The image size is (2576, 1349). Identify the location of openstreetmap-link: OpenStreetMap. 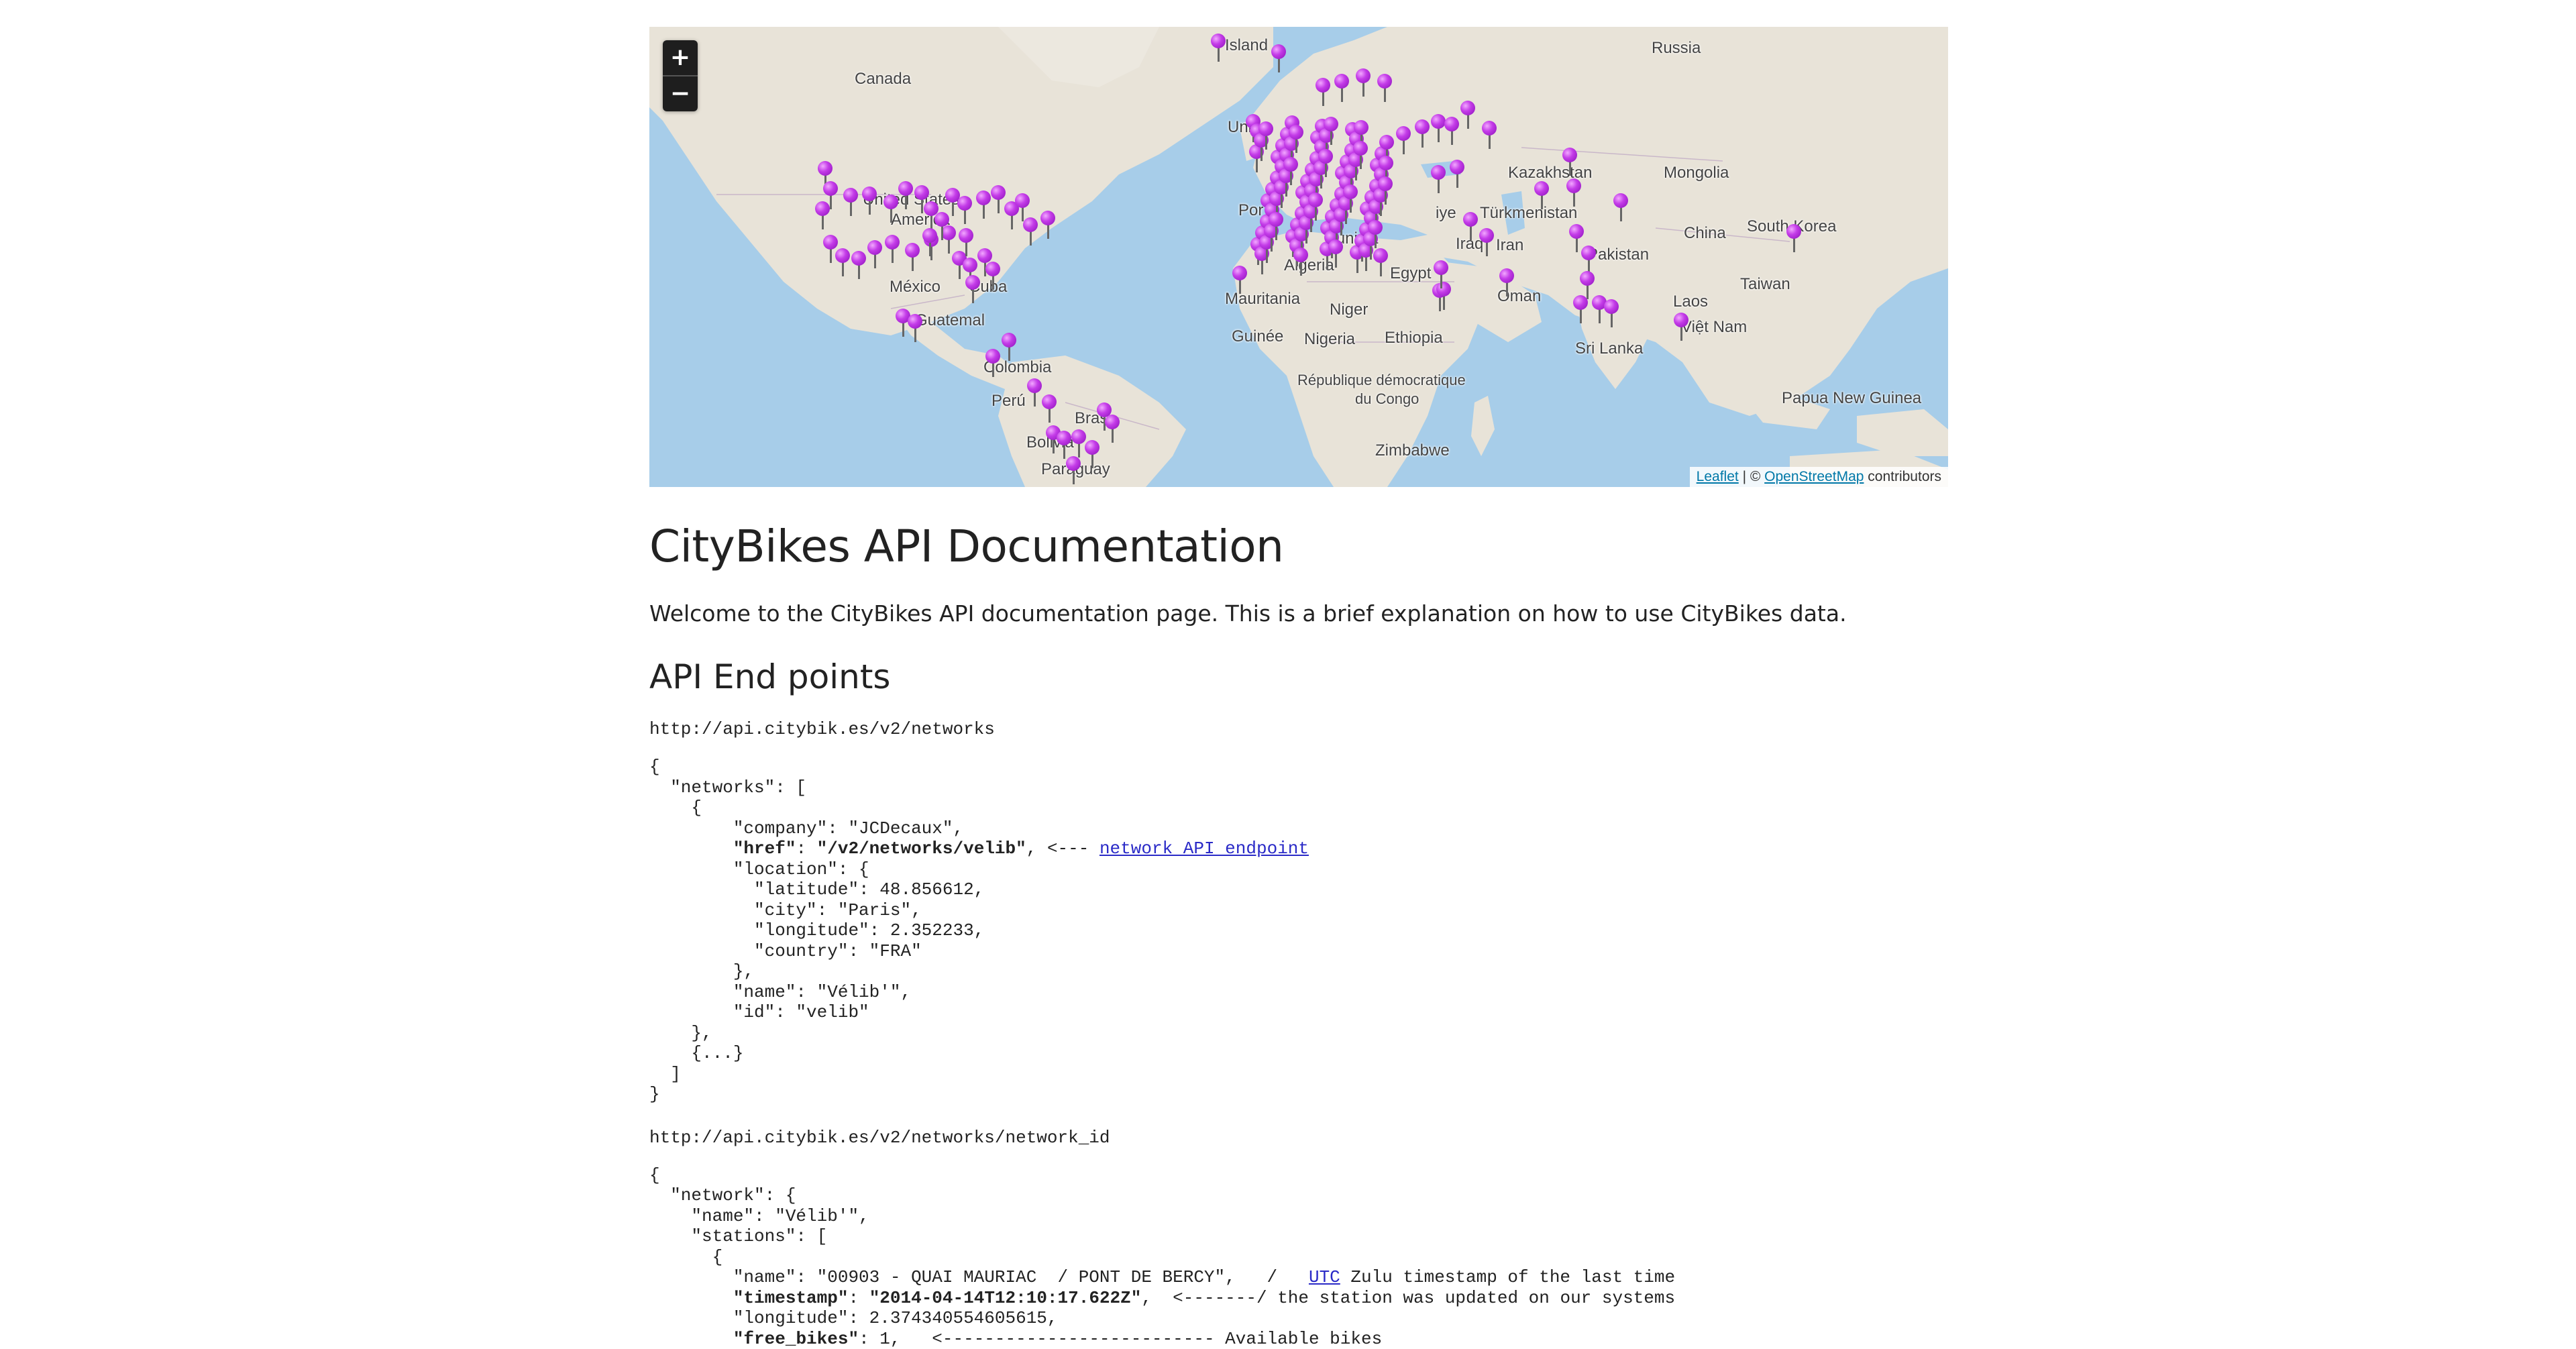
(1814, 476).